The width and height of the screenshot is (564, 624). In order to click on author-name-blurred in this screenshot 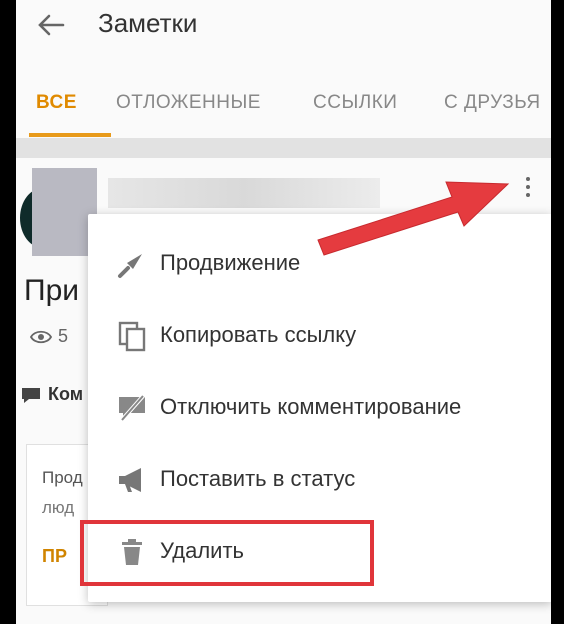, I will do `click(244, 193)`.